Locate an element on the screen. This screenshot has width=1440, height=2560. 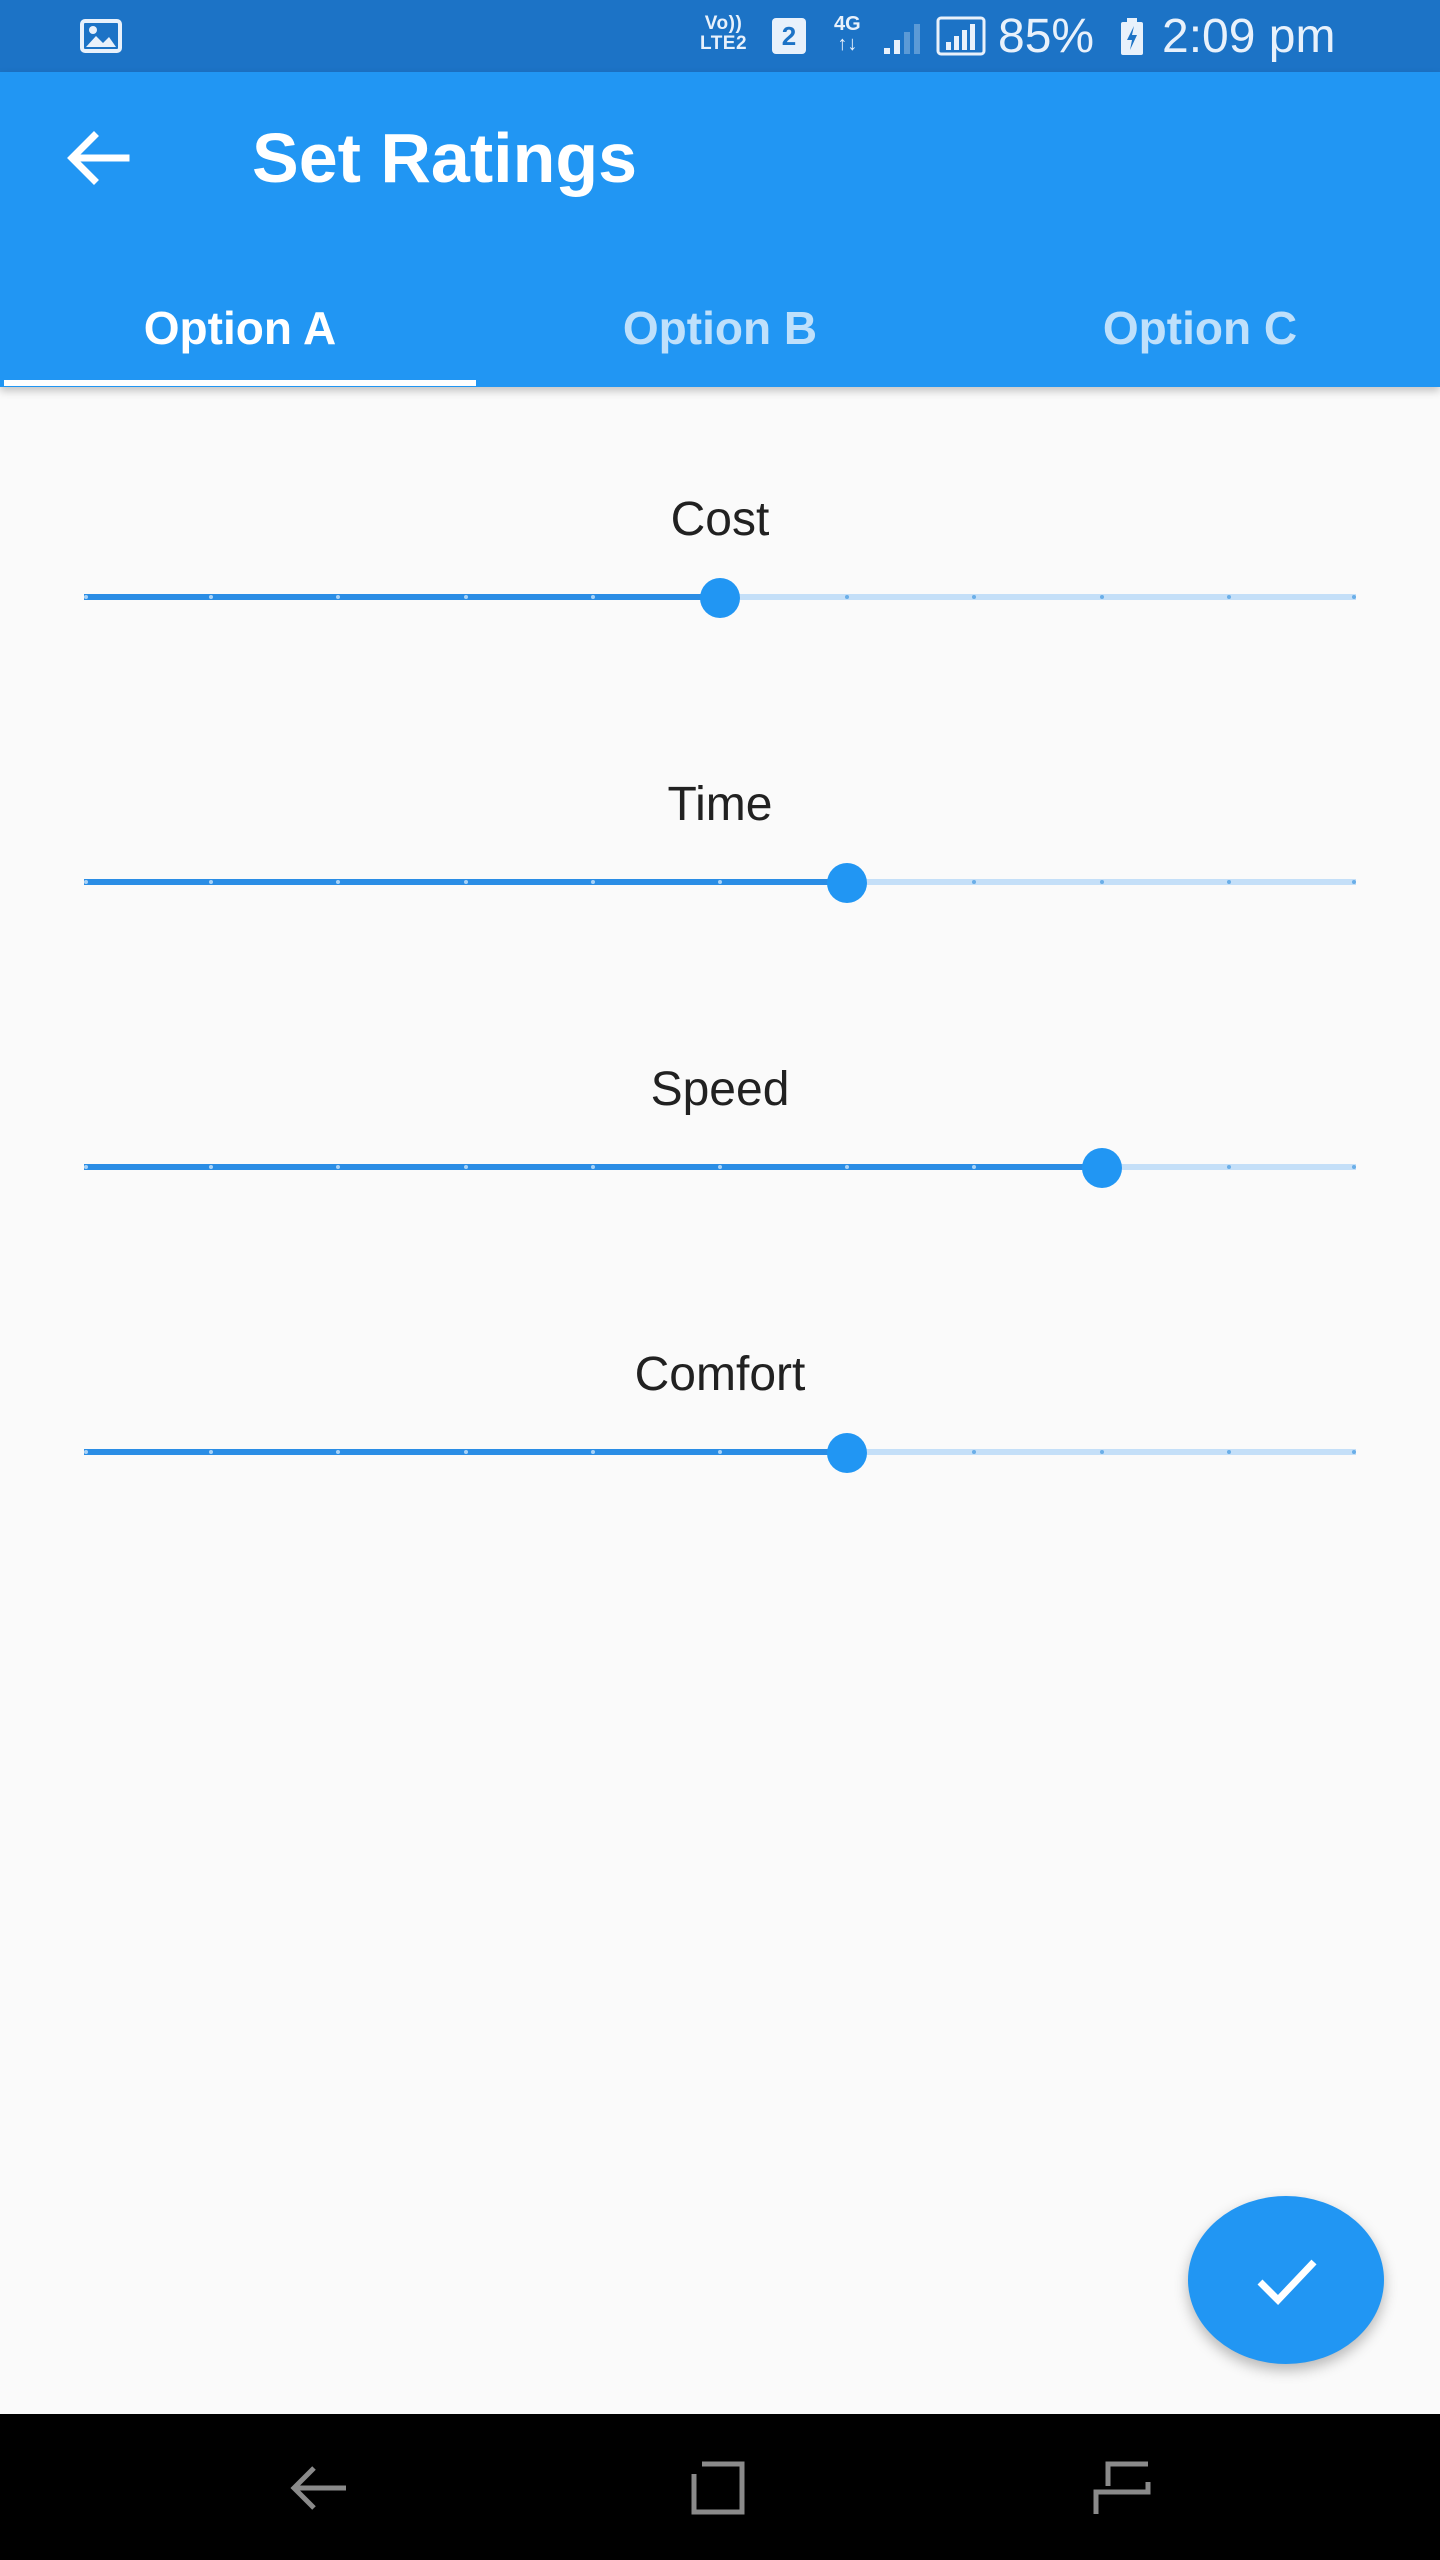
comfort-slider is located at coordinates (720, 1452).